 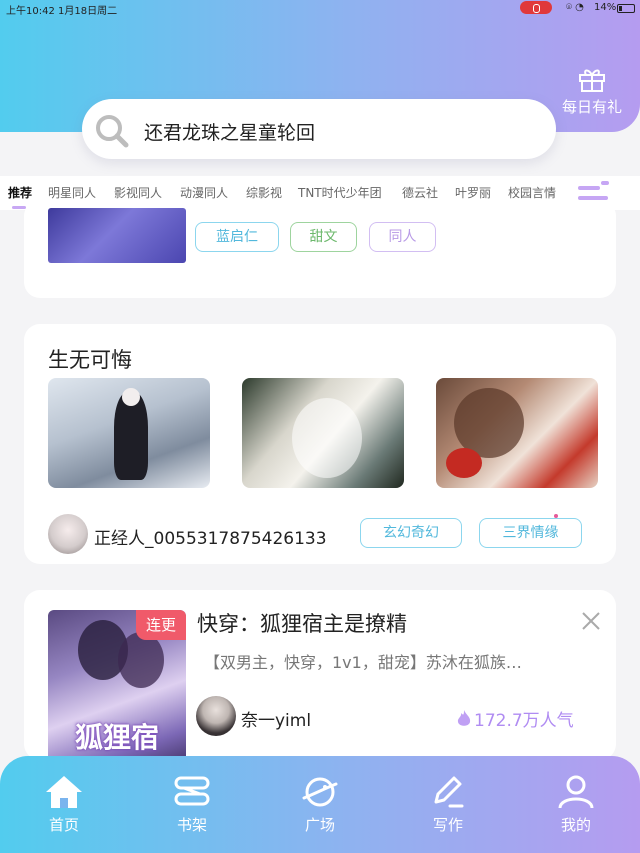 I want to click on close-icon, so click(x=591, y=621).